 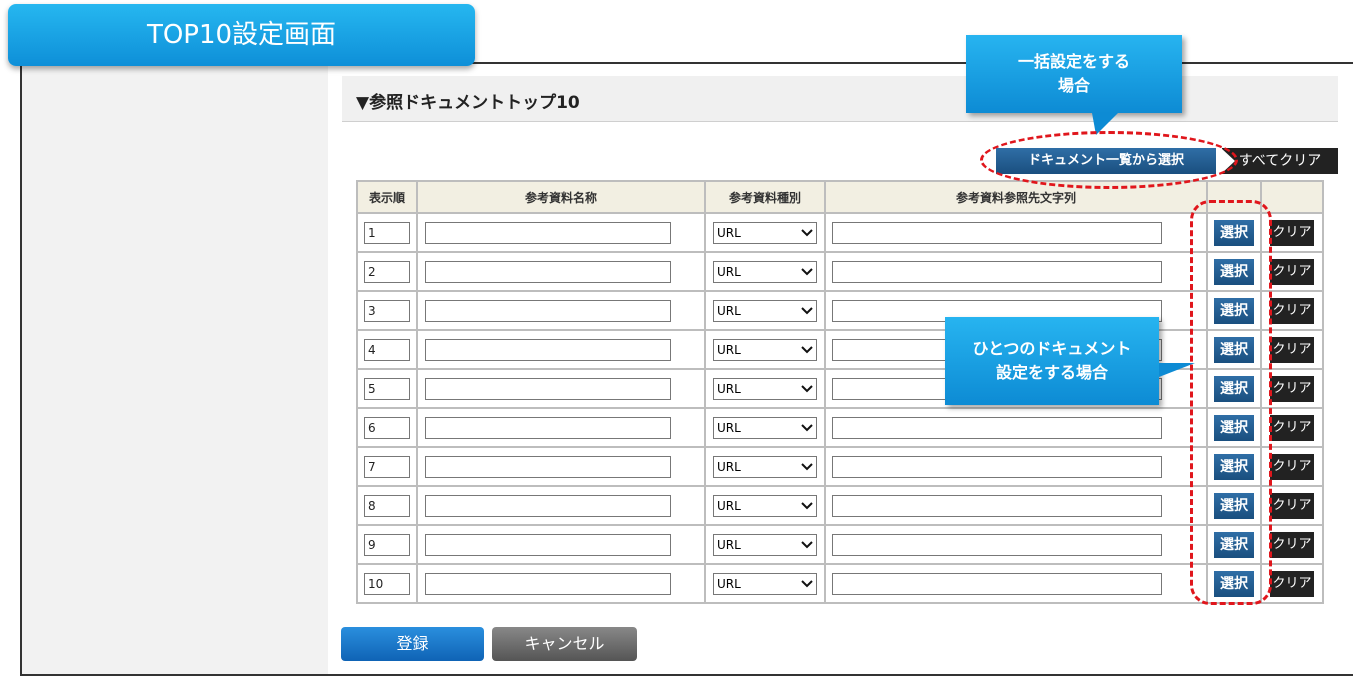 I want to click on order-cell: 3, so click(x=387, y=310).